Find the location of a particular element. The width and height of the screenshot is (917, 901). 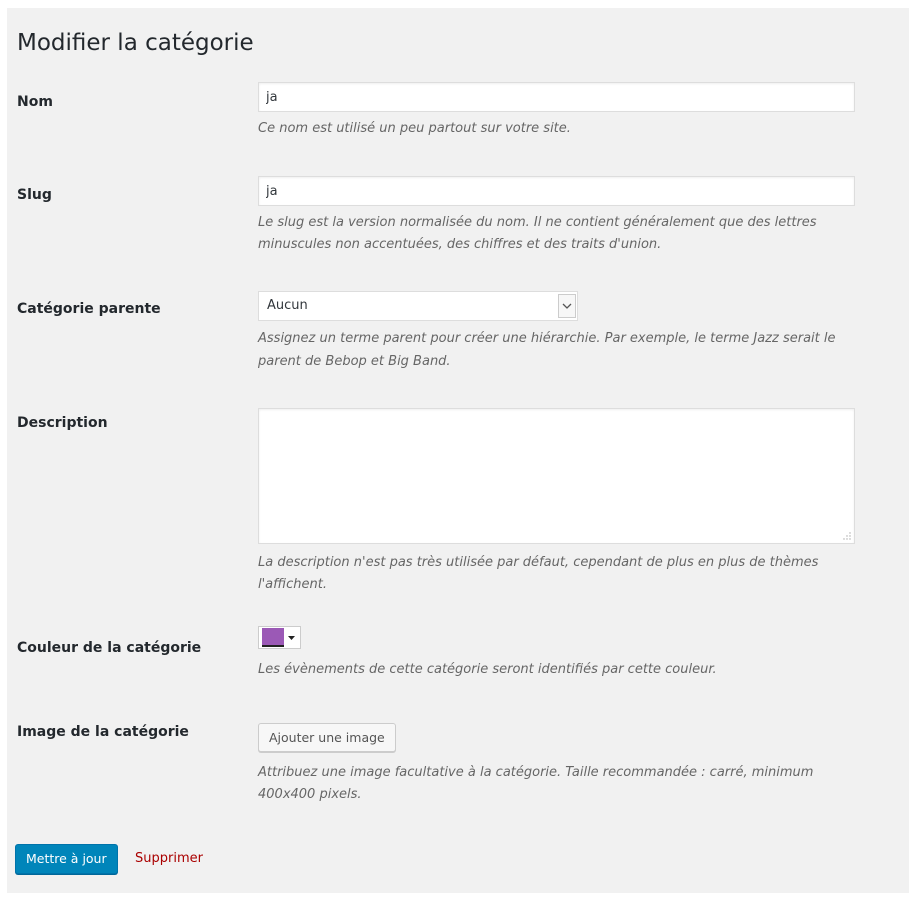

color-picker is located at coordinates (279, 637).